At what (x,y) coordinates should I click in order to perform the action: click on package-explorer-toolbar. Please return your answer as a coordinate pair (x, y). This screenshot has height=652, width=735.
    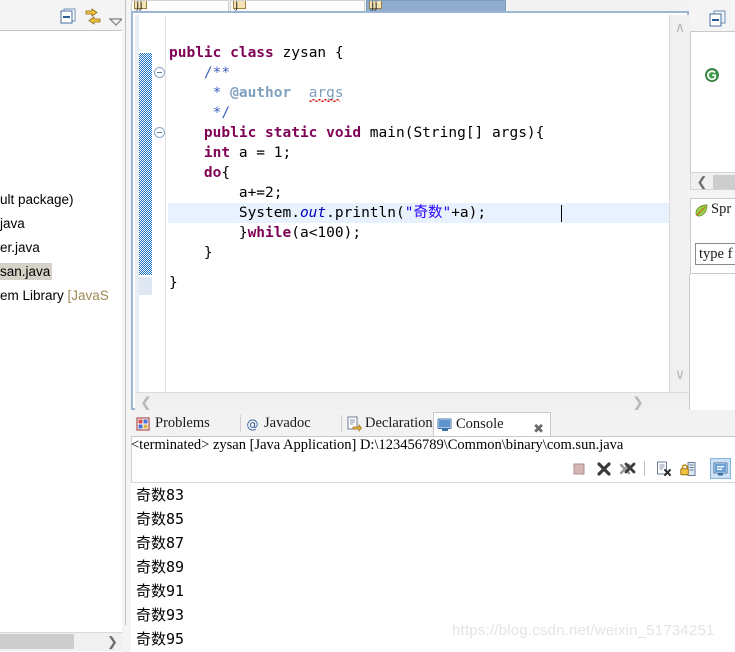
    Looking at the image, I should click on (65, 15).